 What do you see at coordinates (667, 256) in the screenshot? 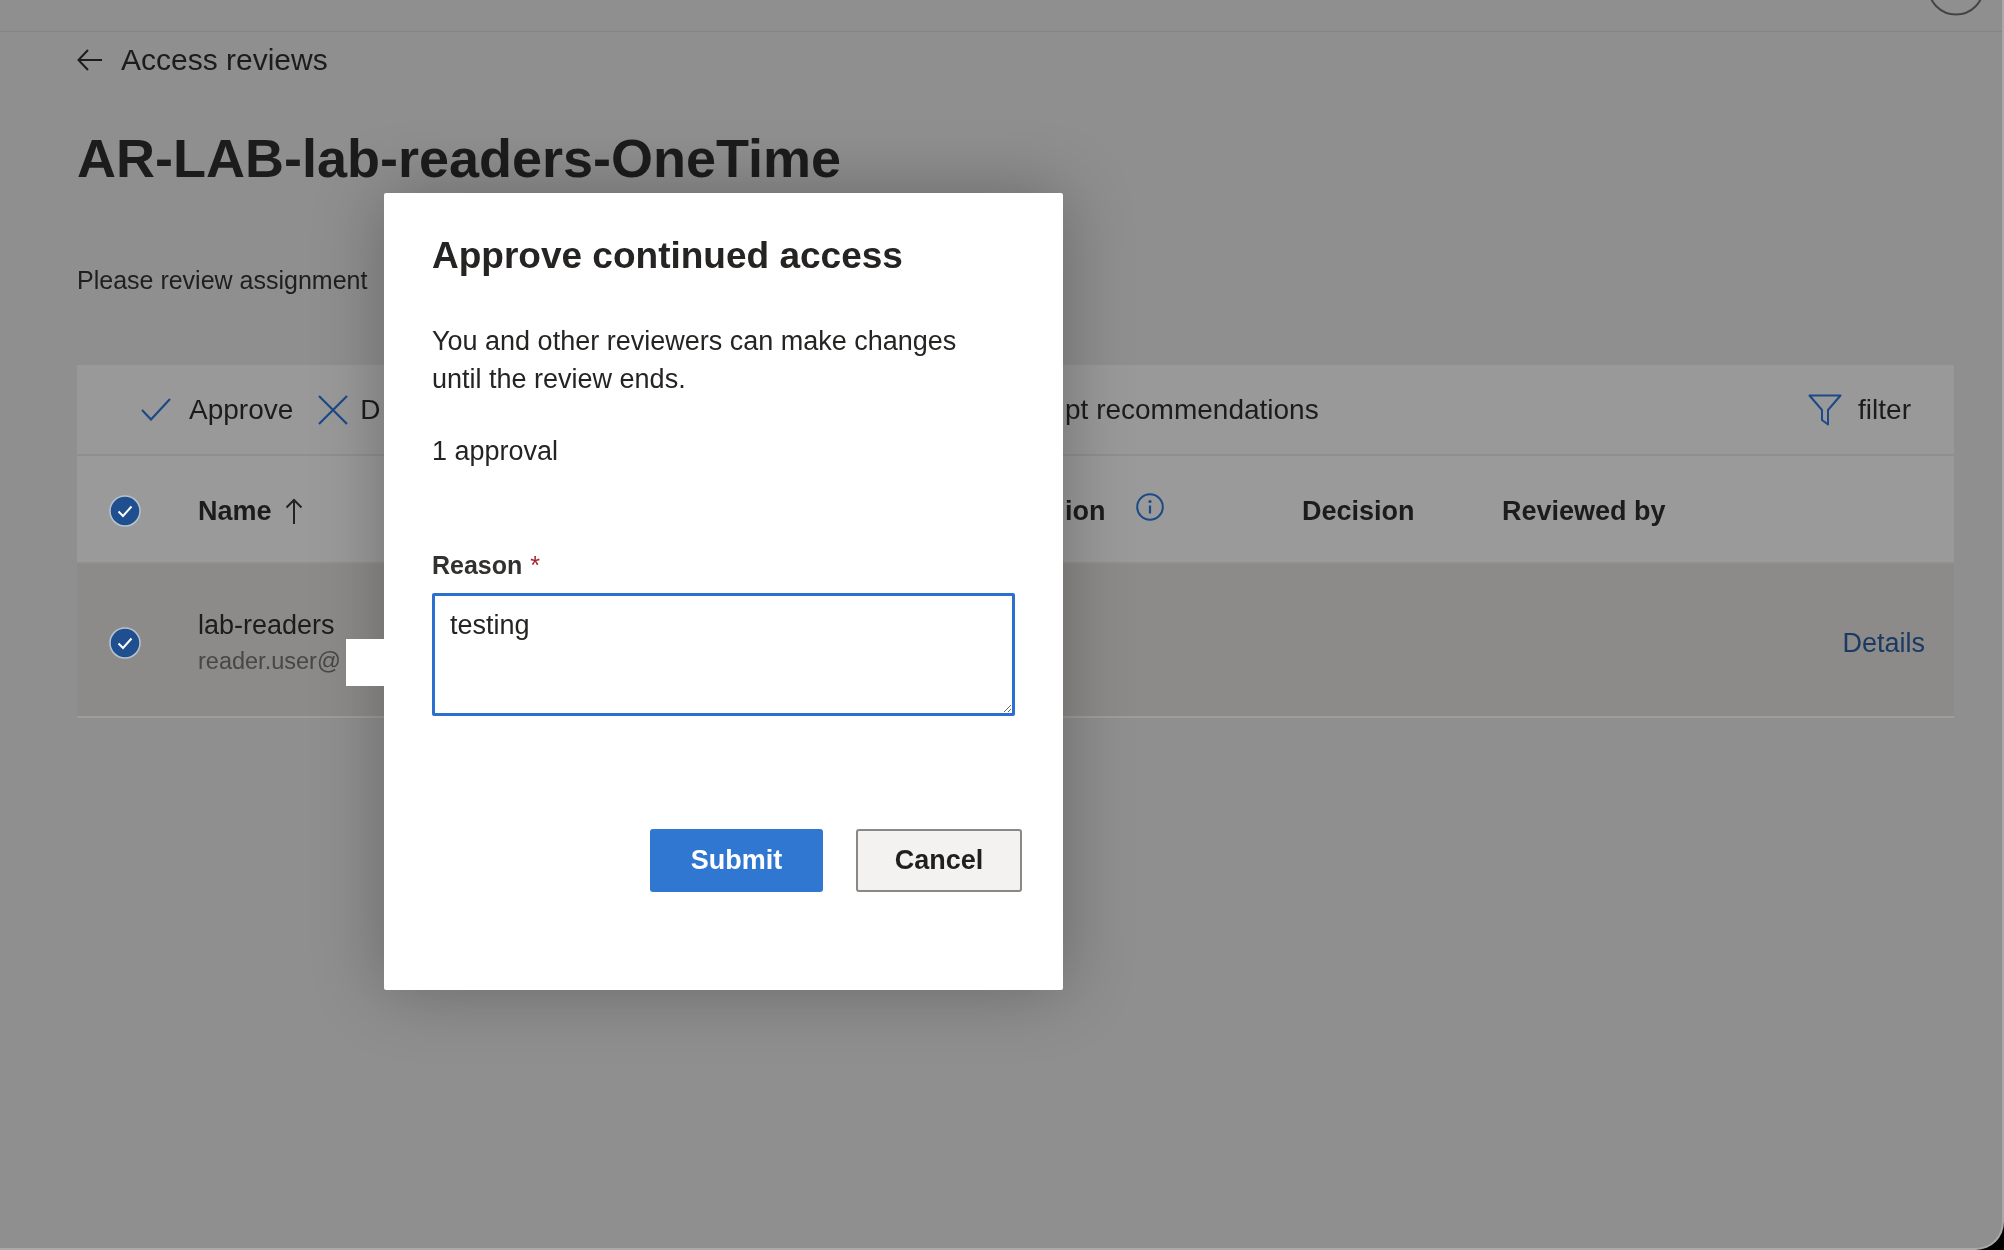
I see `dialog-title: Approve continued access` at bounding box center [667, 256].